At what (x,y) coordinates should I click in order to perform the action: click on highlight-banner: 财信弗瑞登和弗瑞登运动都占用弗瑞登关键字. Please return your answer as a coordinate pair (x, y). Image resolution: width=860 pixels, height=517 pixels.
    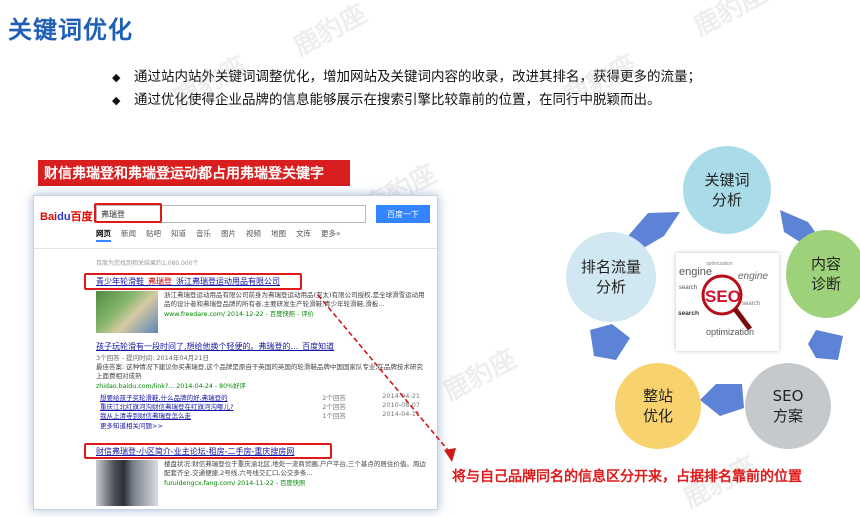
    Looking at the image, I should click on (194, 173).